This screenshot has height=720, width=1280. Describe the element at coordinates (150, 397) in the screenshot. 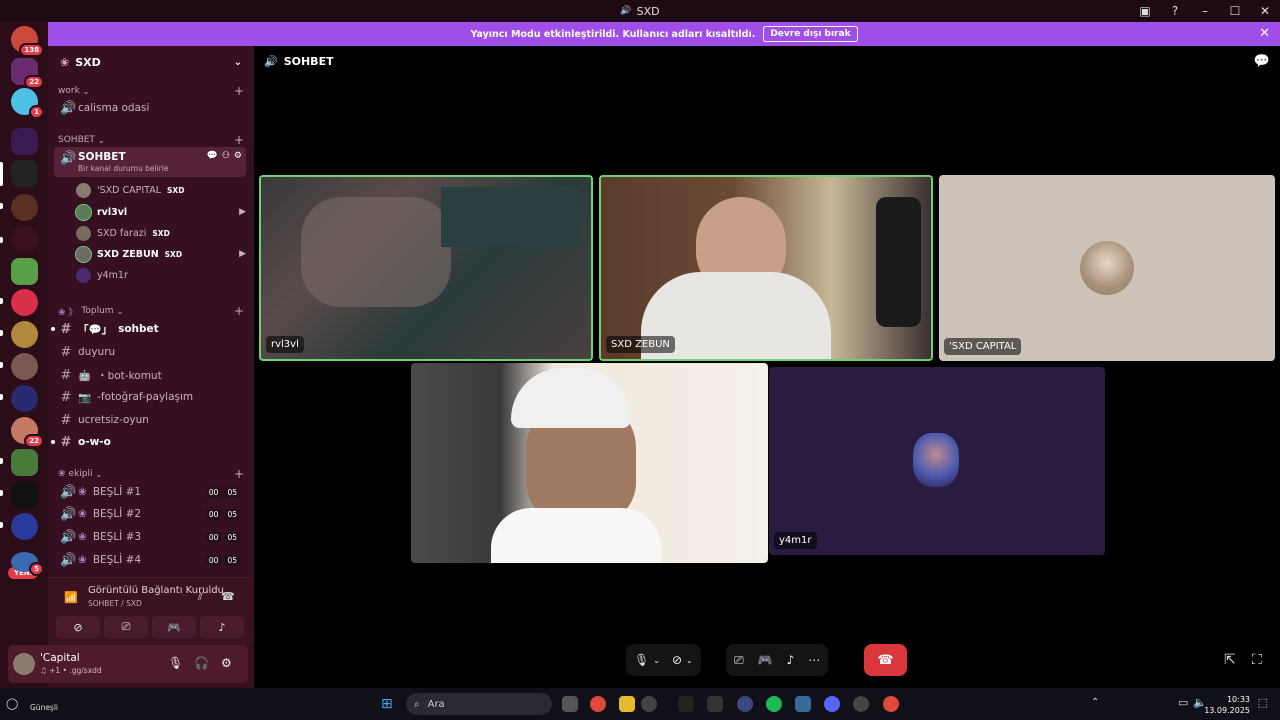

I see `text-channel-foto: # 📷 -fotoğraf-paylaşım` at that location.